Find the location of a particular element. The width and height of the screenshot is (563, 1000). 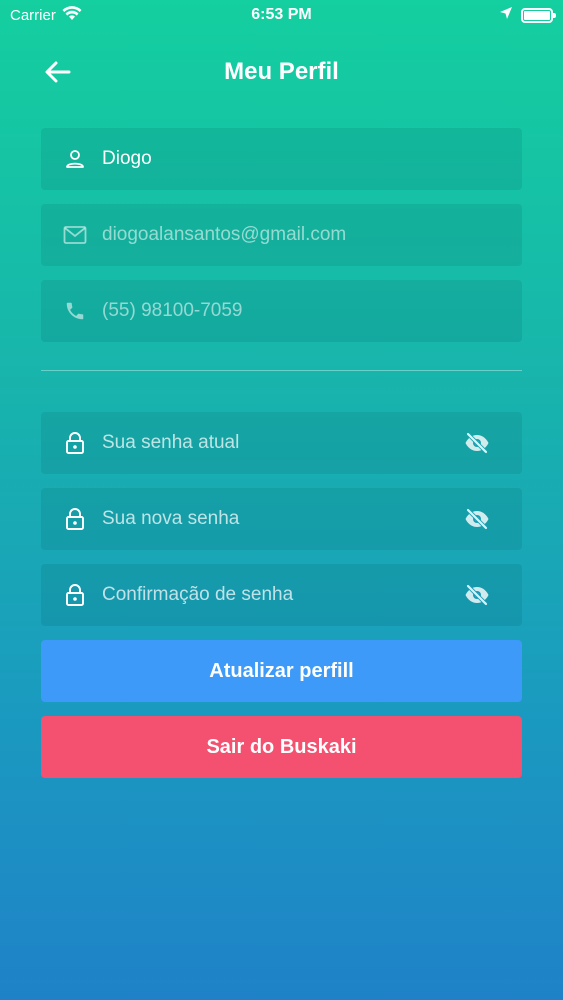

name-field is located at coordinates (281, 159).